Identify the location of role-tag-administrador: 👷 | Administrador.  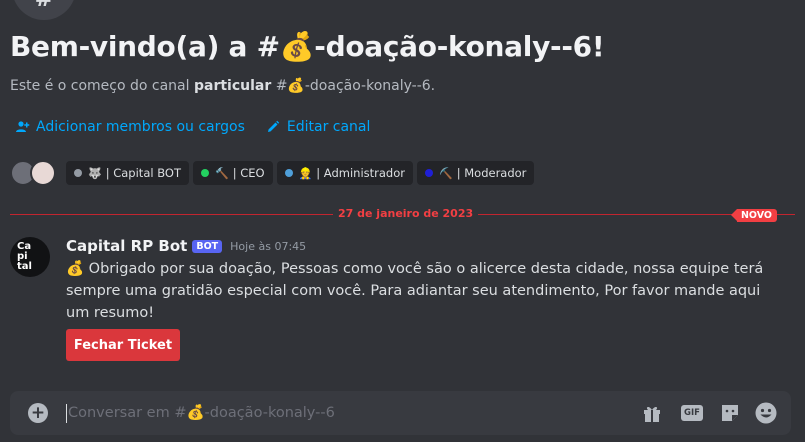
(344, 173).